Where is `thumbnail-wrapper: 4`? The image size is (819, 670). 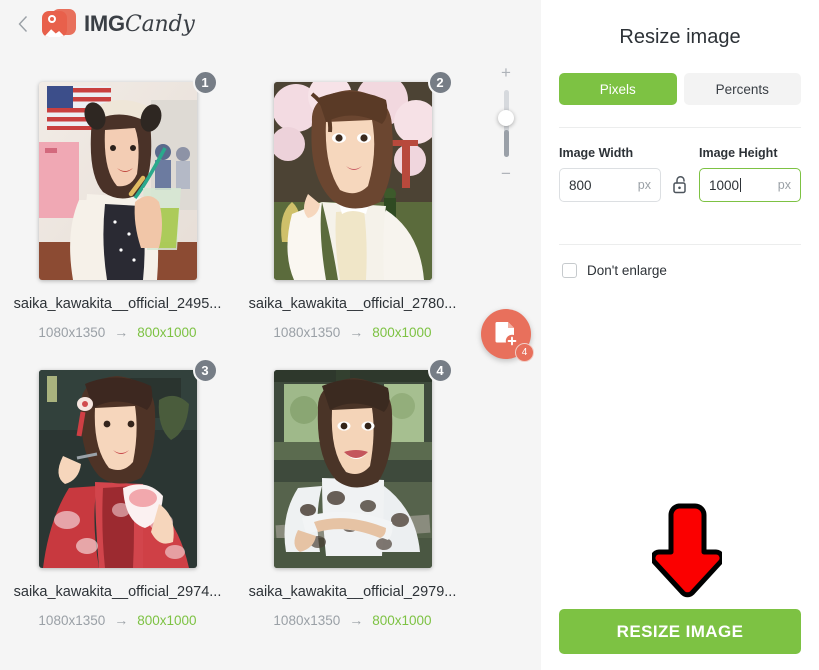 thumbnail-wrapper: 4 is located at coordinates (363, 463).